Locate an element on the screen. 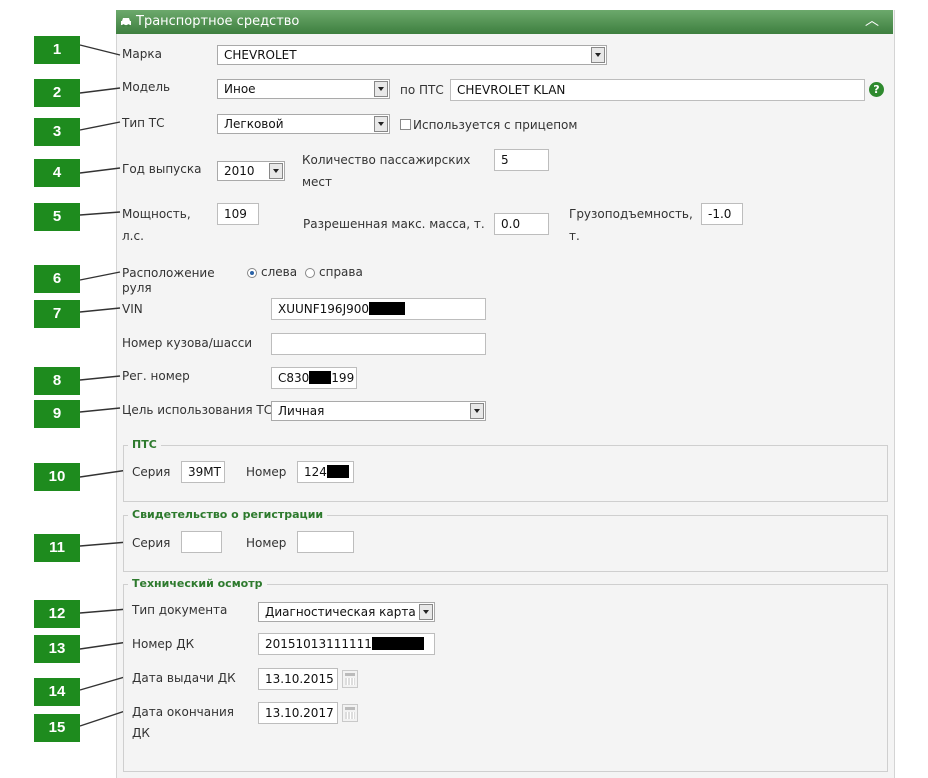 Image resolution: width=928 pixels, height=778 pixels. year-value: 2010 is located at coordinates (239, 171).